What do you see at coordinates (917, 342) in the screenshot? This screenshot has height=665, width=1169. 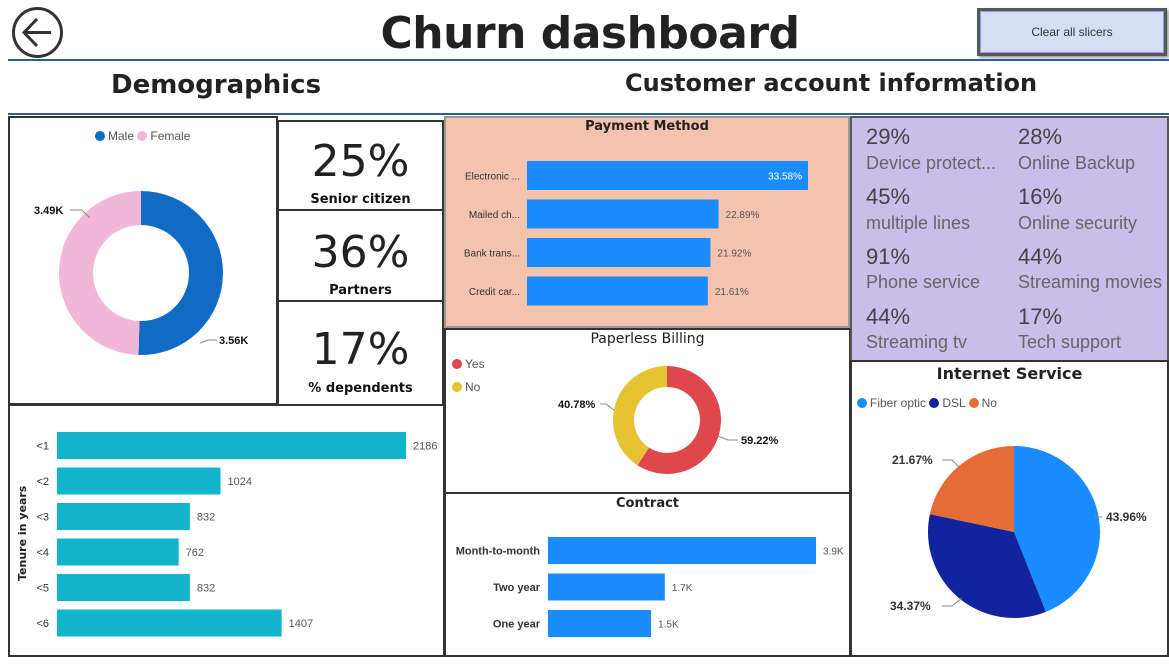 I see `service-label: Streaming tv` at bounding box center [917, 342].